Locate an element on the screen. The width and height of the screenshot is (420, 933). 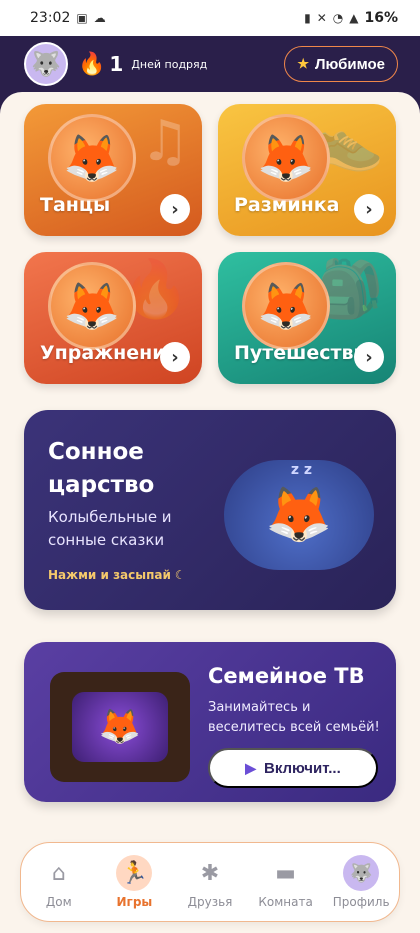
nav-profile: 🐺 Профиль is located at coordinates (361, 882).